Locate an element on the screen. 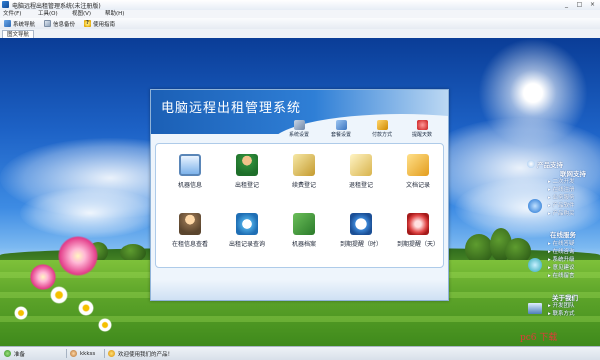 The image size is (600, 360). status-ready: 准备 is located at coordinates (14, 353).